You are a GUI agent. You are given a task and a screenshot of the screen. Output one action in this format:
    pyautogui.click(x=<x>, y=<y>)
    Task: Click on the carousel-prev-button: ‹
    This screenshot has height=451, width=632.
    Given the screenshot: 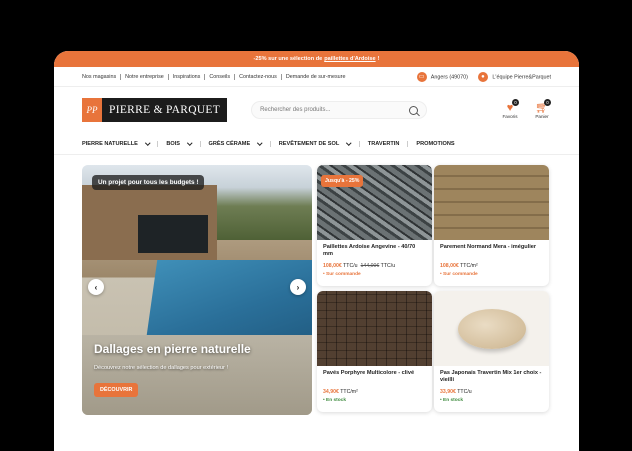 What is the action you would take?
    pyautogui.click(x=96, y=287)
    